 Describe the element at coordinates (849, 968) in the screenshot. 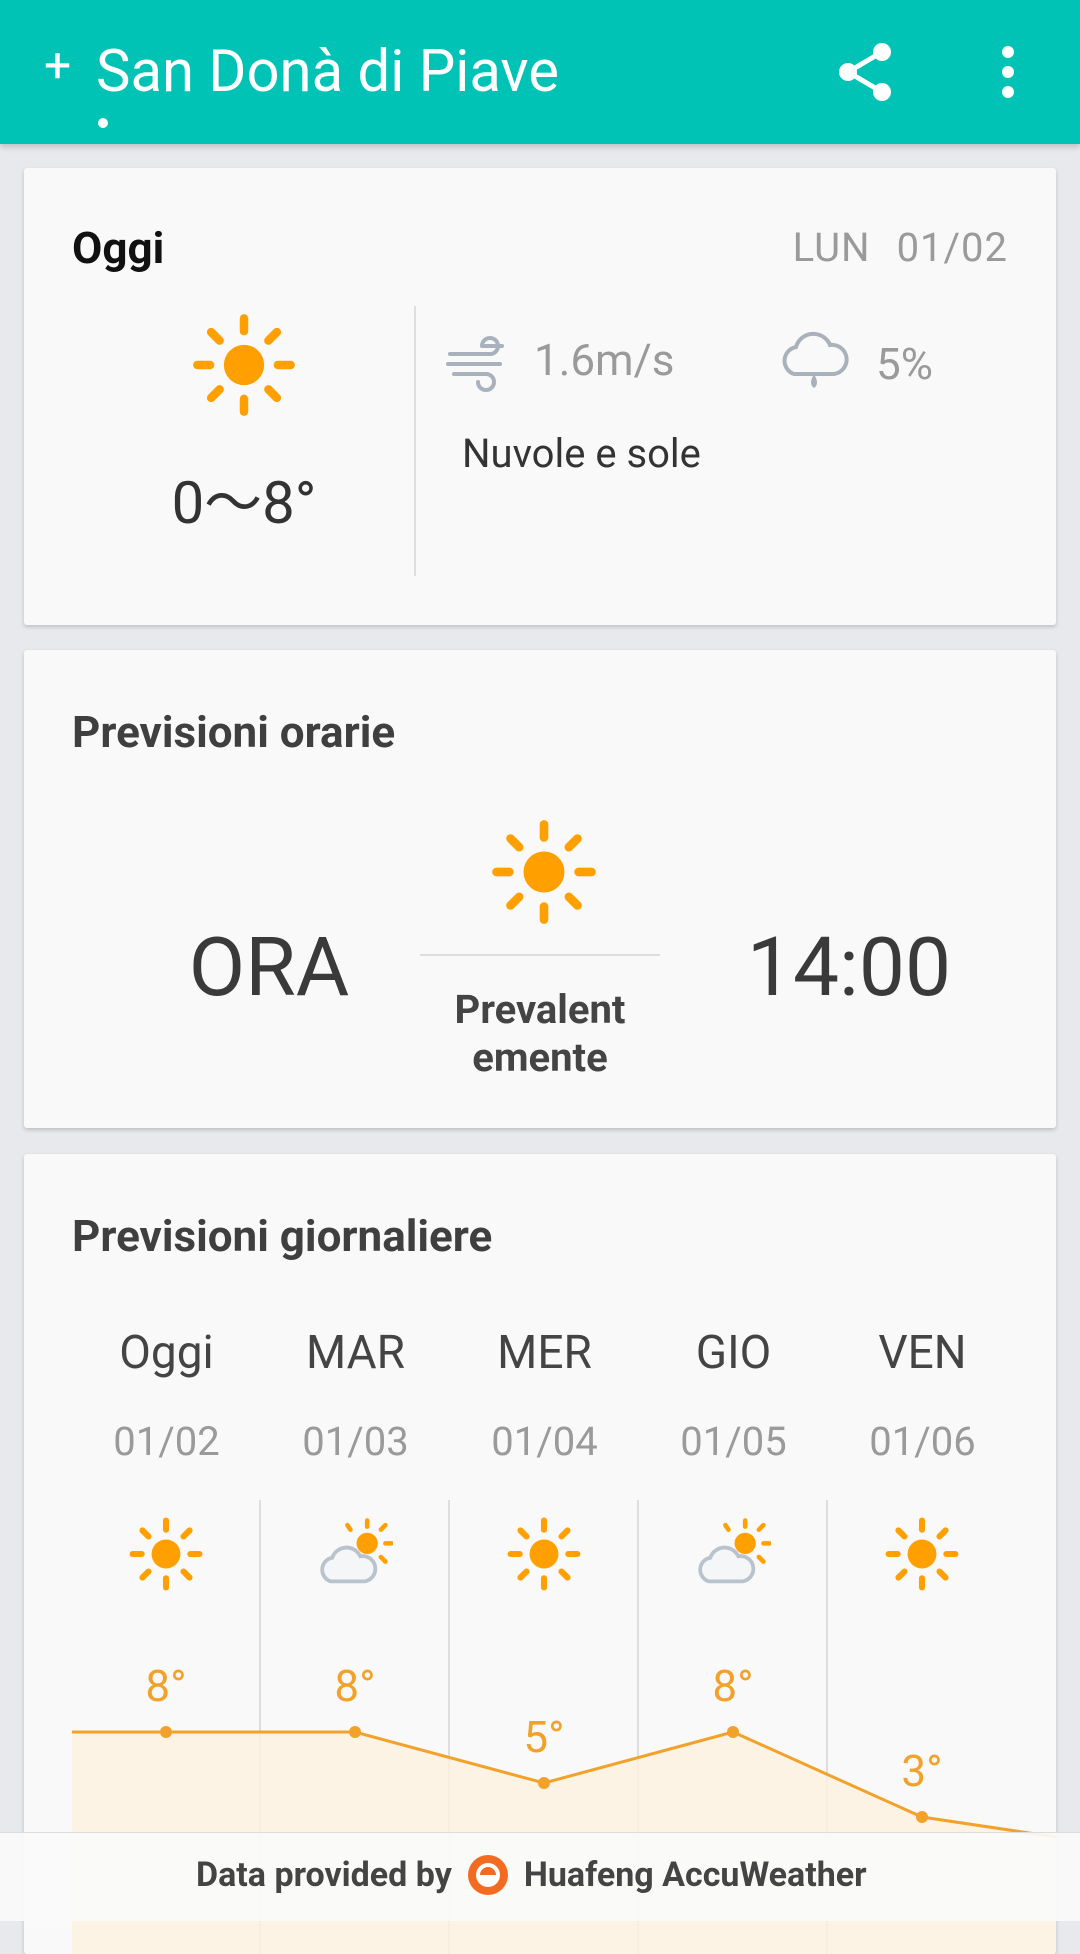

I see `hourly-time: 14:00` at that location.